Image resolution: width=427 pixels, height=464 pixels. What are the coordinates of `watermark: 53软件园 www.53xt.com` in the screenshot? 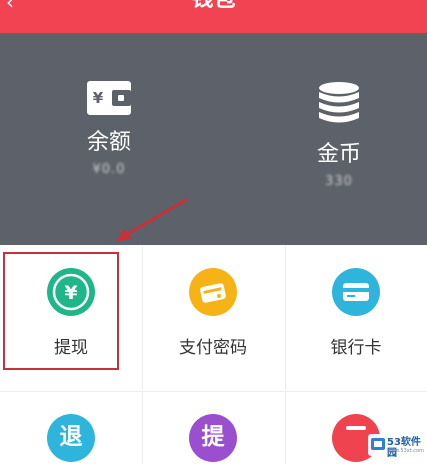 It's located at (396, 446).